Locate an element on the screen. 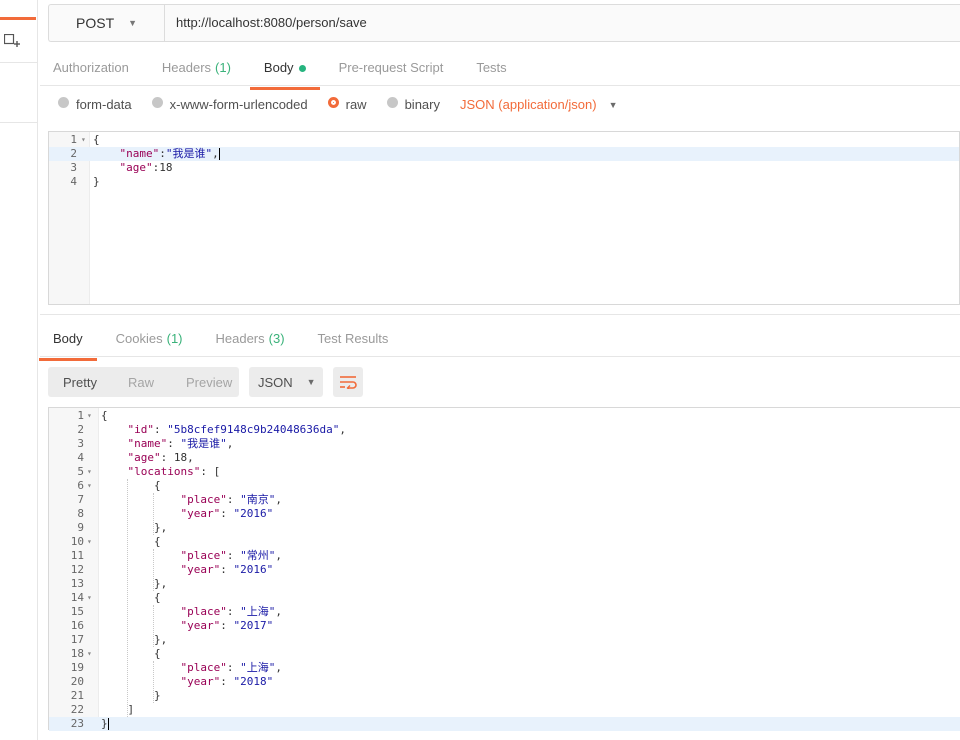  indent-guide is located at coordinates (153, 682).